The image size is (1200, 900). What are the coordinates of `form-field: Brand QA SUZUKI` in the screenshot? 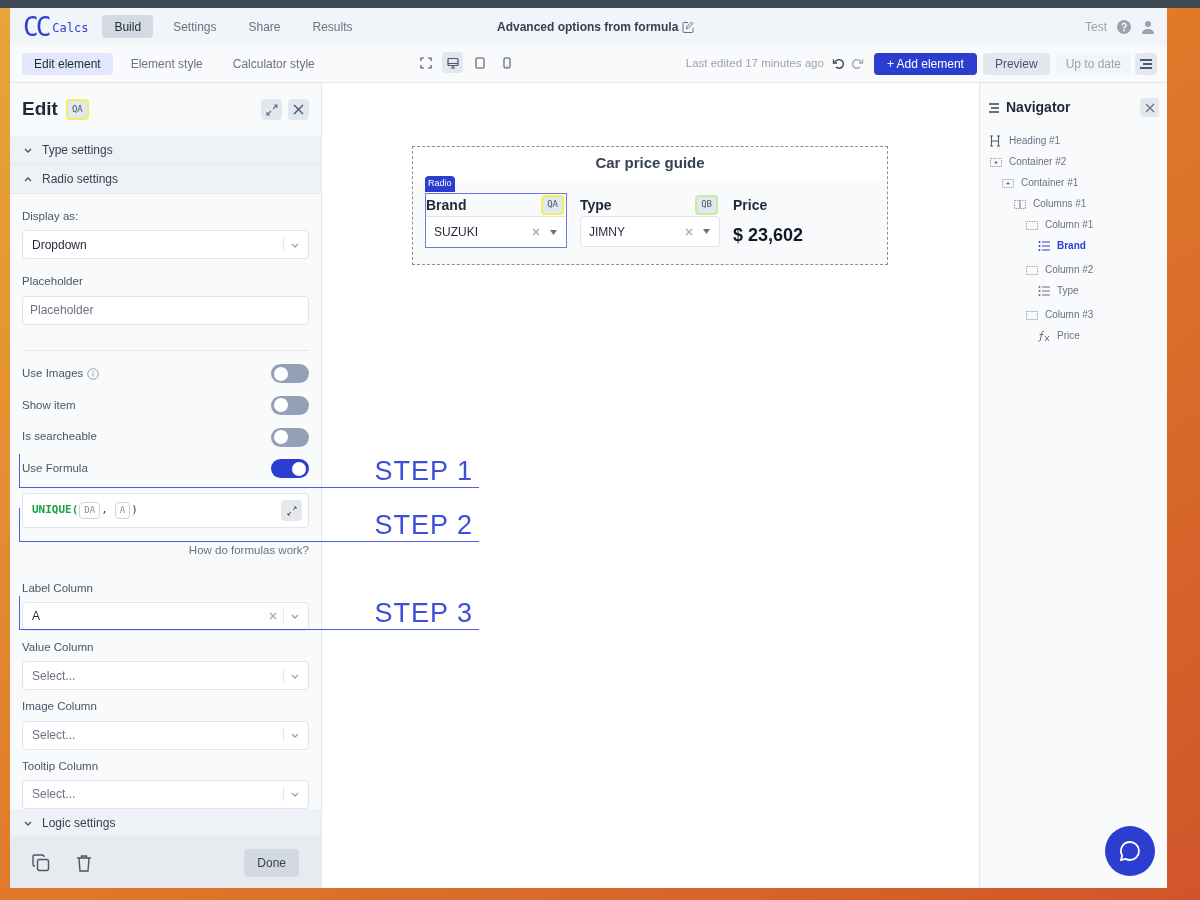 It's located at (496, 220).